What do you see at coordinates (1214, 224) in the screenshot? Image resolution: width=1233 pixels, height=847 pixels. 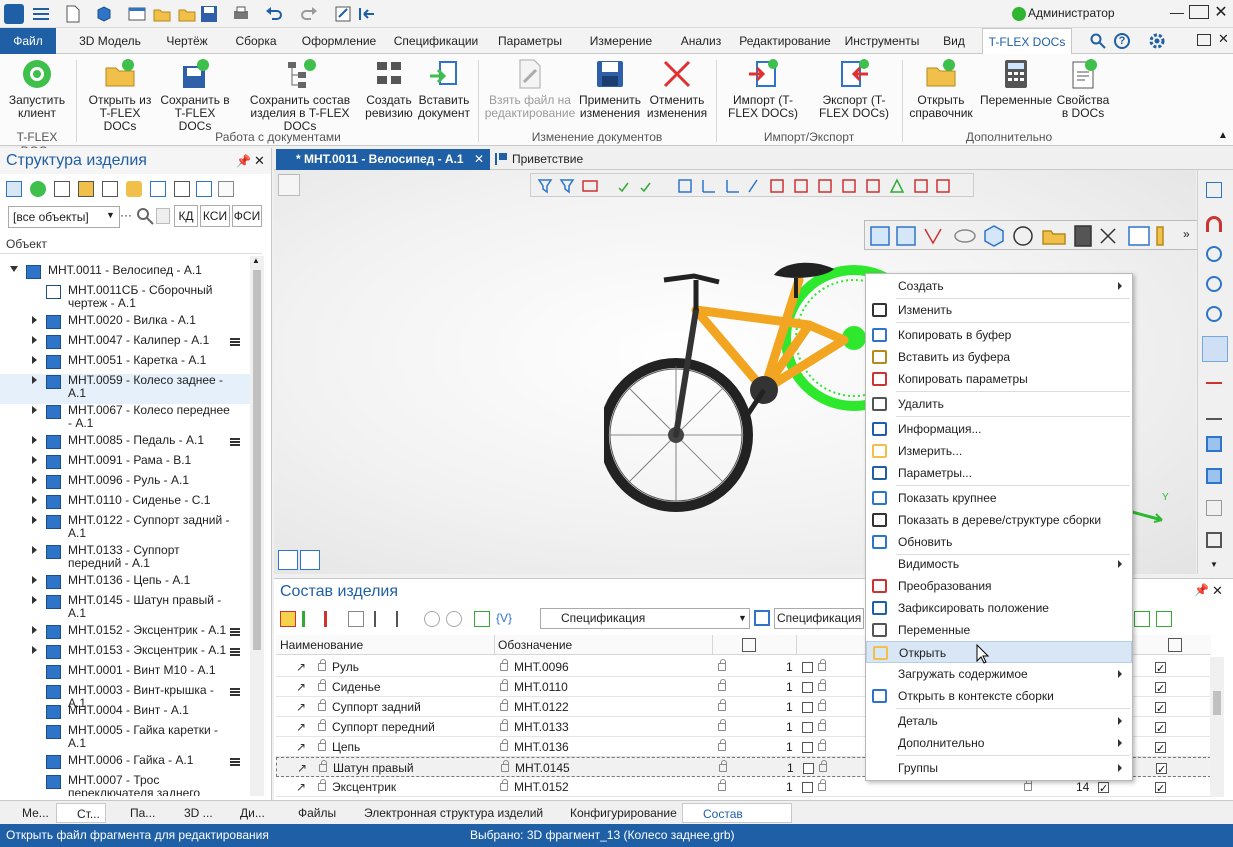 I see `magnet-icon` at bounding box center [1214, 224].